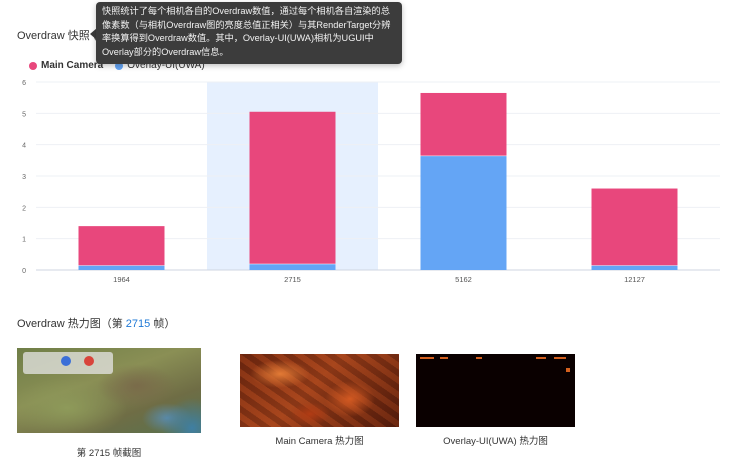 This screenshot has height=461, width=750. Describe the element at coordinates (109, 390) in the screenshot. I see `frame-screenshot-thumbnail` at that location.